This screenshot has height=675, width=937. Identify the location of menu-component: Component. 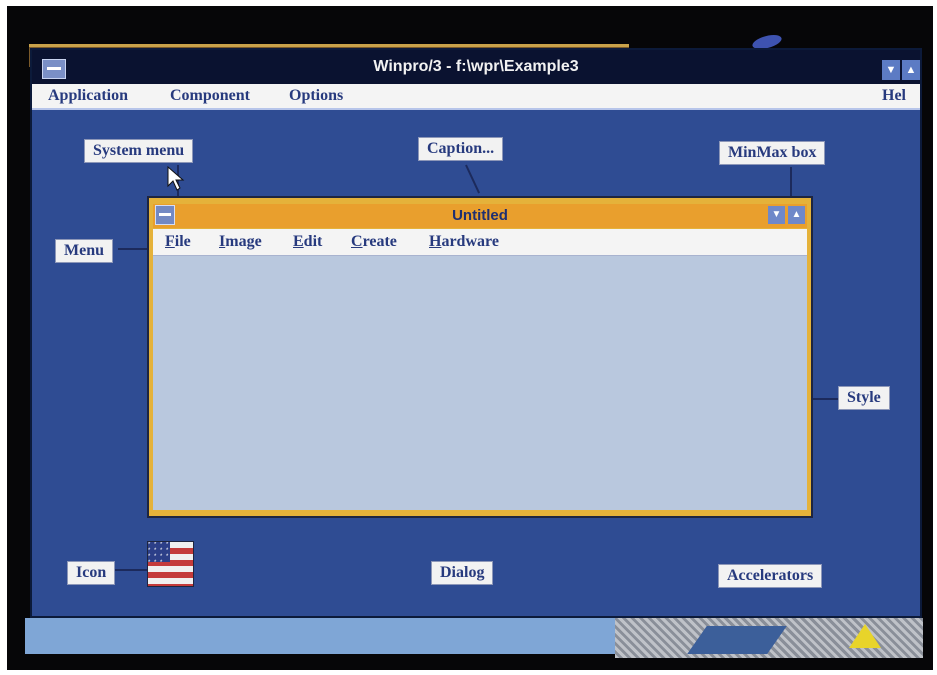
(210, 96).